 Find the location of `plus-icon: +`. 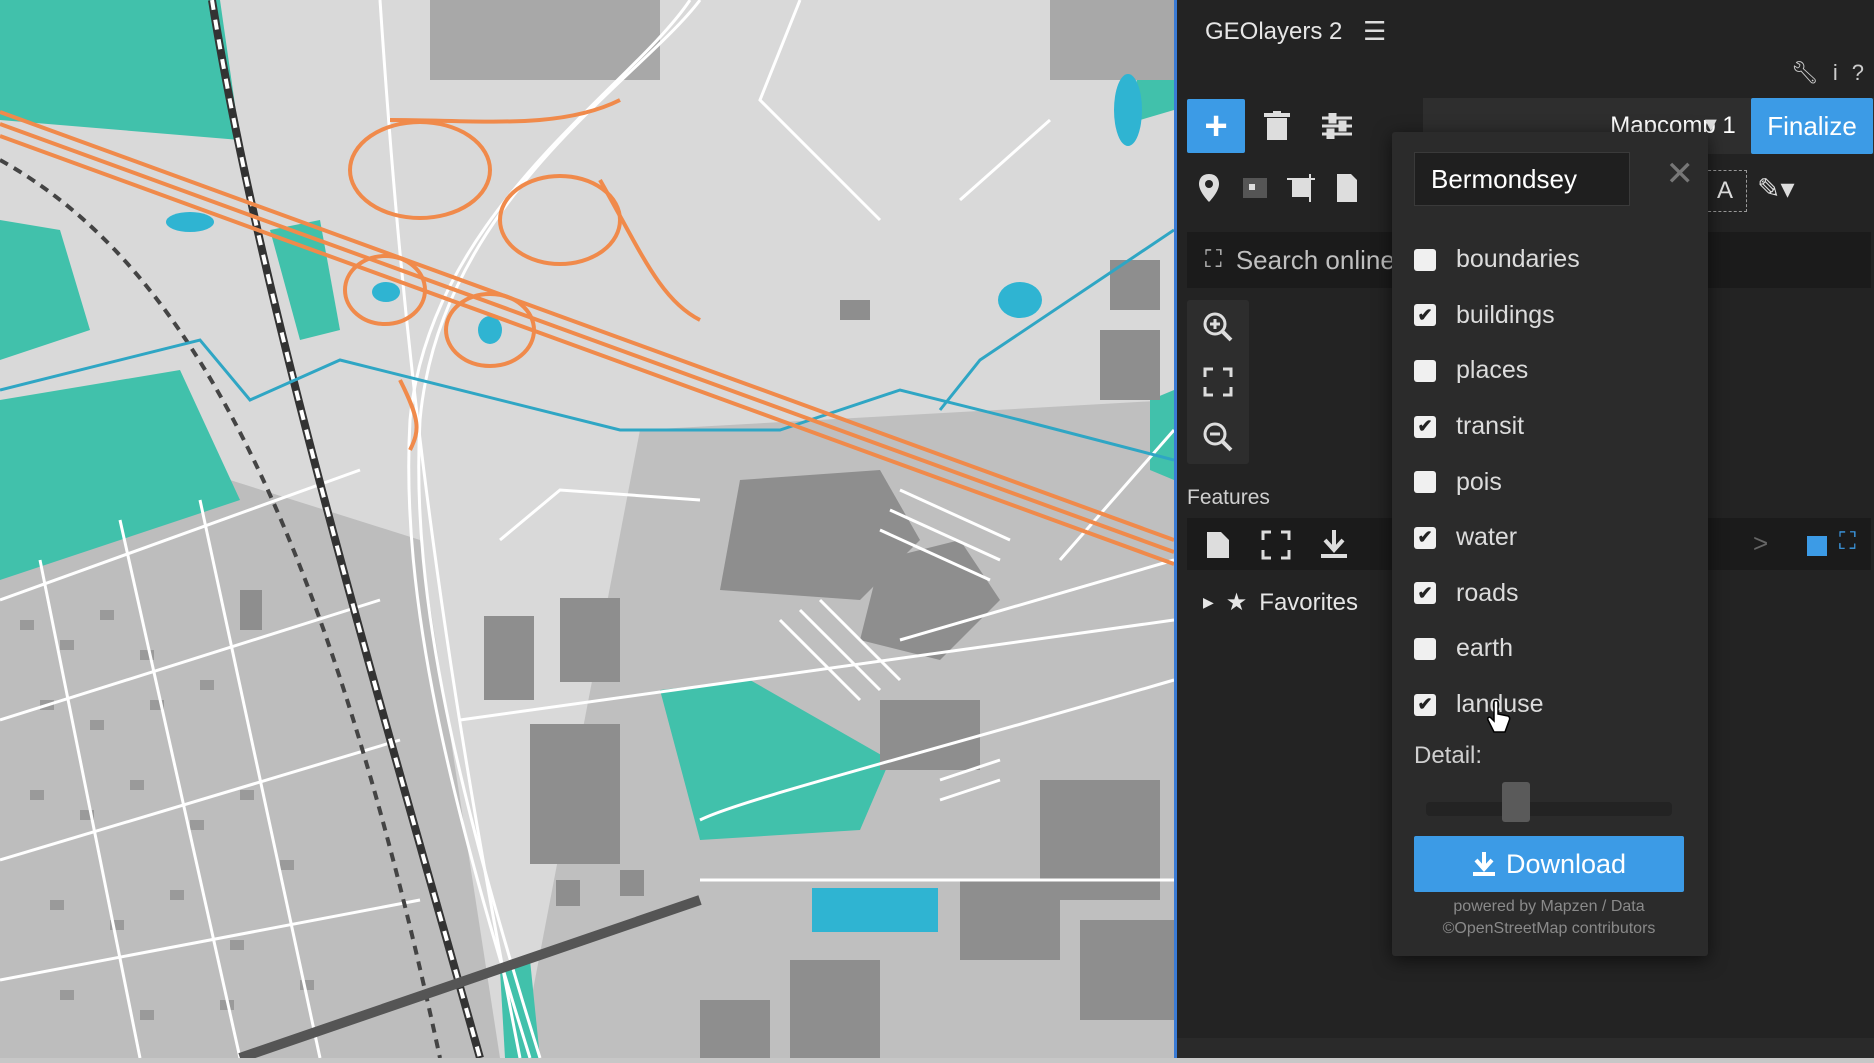

plus-icon: + is located at coordinates (1216, 125).